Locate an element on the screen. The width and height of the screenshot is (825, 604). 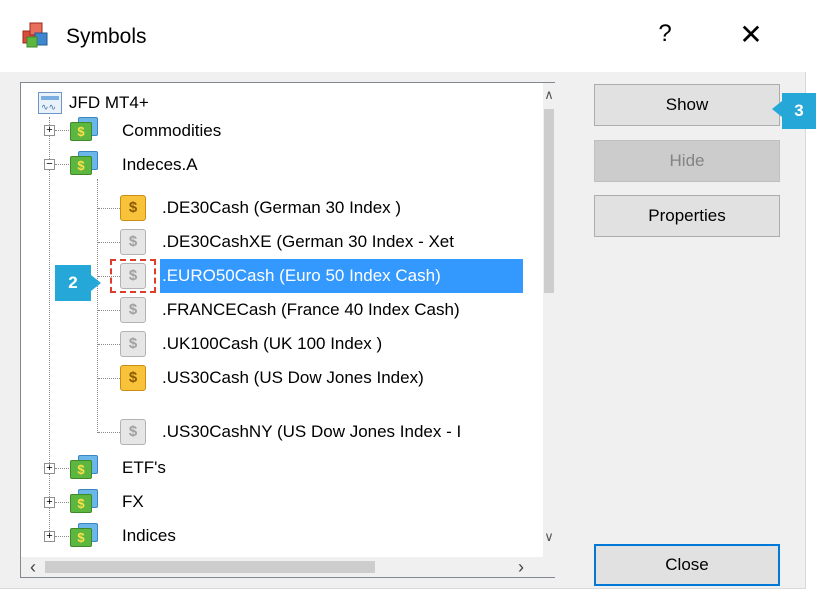
horizontal-scroll-thumb is located at coordinates (210, 567).